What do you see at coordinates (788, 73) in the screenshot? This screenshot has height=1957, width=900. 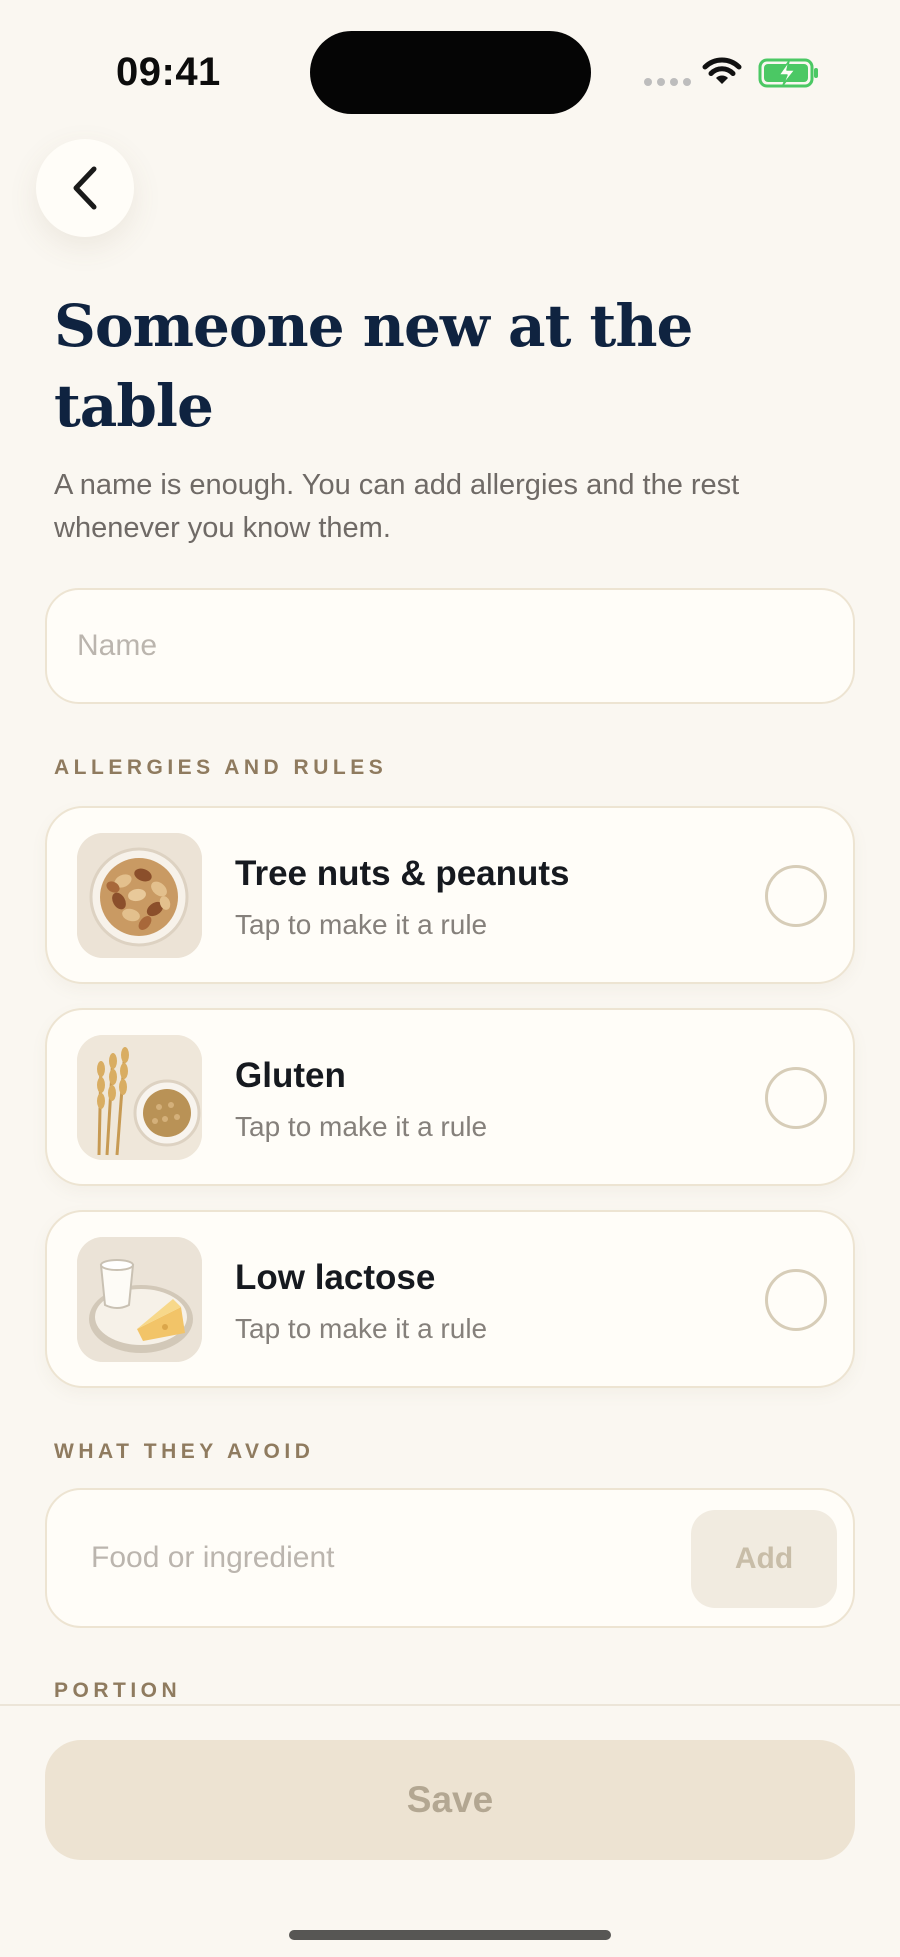 I see `battery-charging-icon` at bounding box center [788, 73].